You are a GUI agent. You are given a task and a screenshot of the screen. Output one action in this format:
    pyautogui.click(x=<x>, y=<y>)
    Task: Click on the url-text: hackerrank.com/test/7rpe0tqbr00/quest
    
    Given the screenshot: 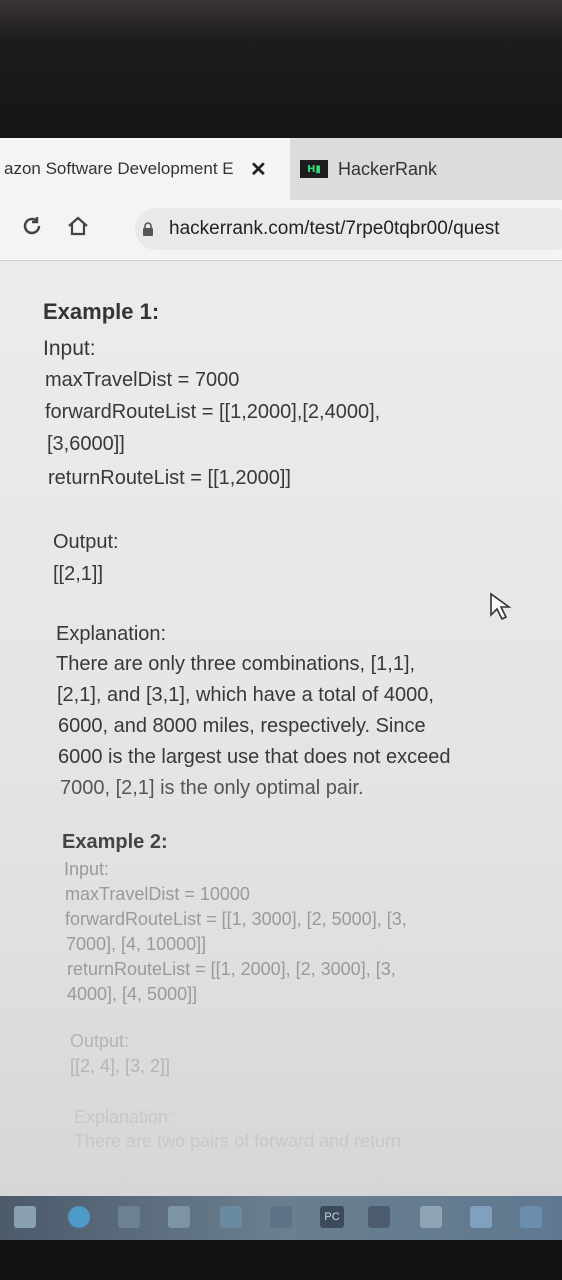 What is the action you would take?
    pyautogui.click(x=334, y=228)
    